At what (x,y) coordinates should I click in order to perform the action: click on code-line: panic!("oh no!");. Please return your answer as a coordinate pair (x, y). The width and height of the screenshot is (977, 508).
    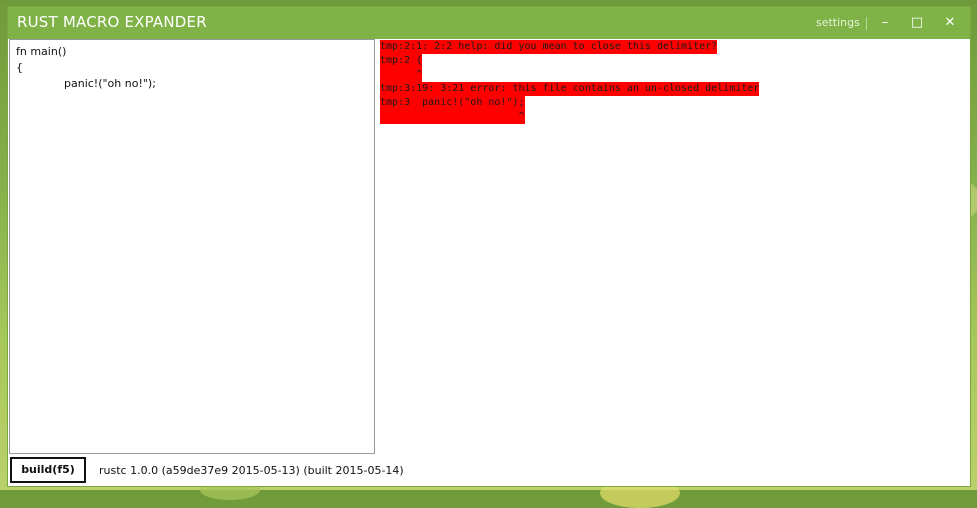
    Looking at the image, I should click on (110, 83).